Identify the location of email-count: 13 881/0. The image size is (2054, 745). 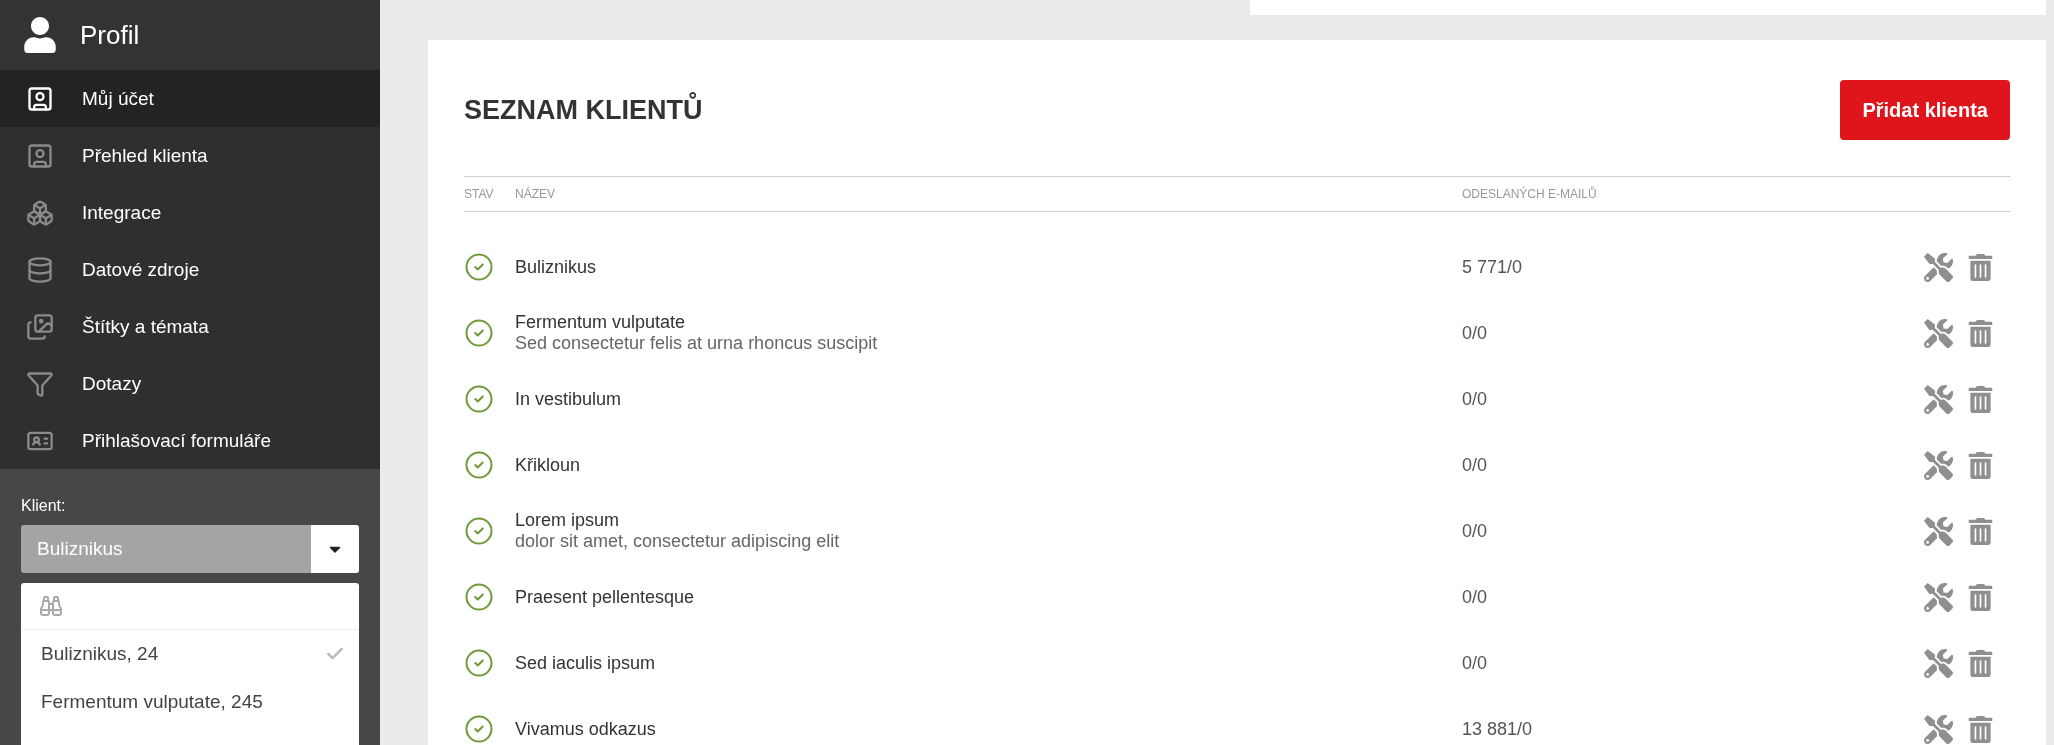
(1498, 729).